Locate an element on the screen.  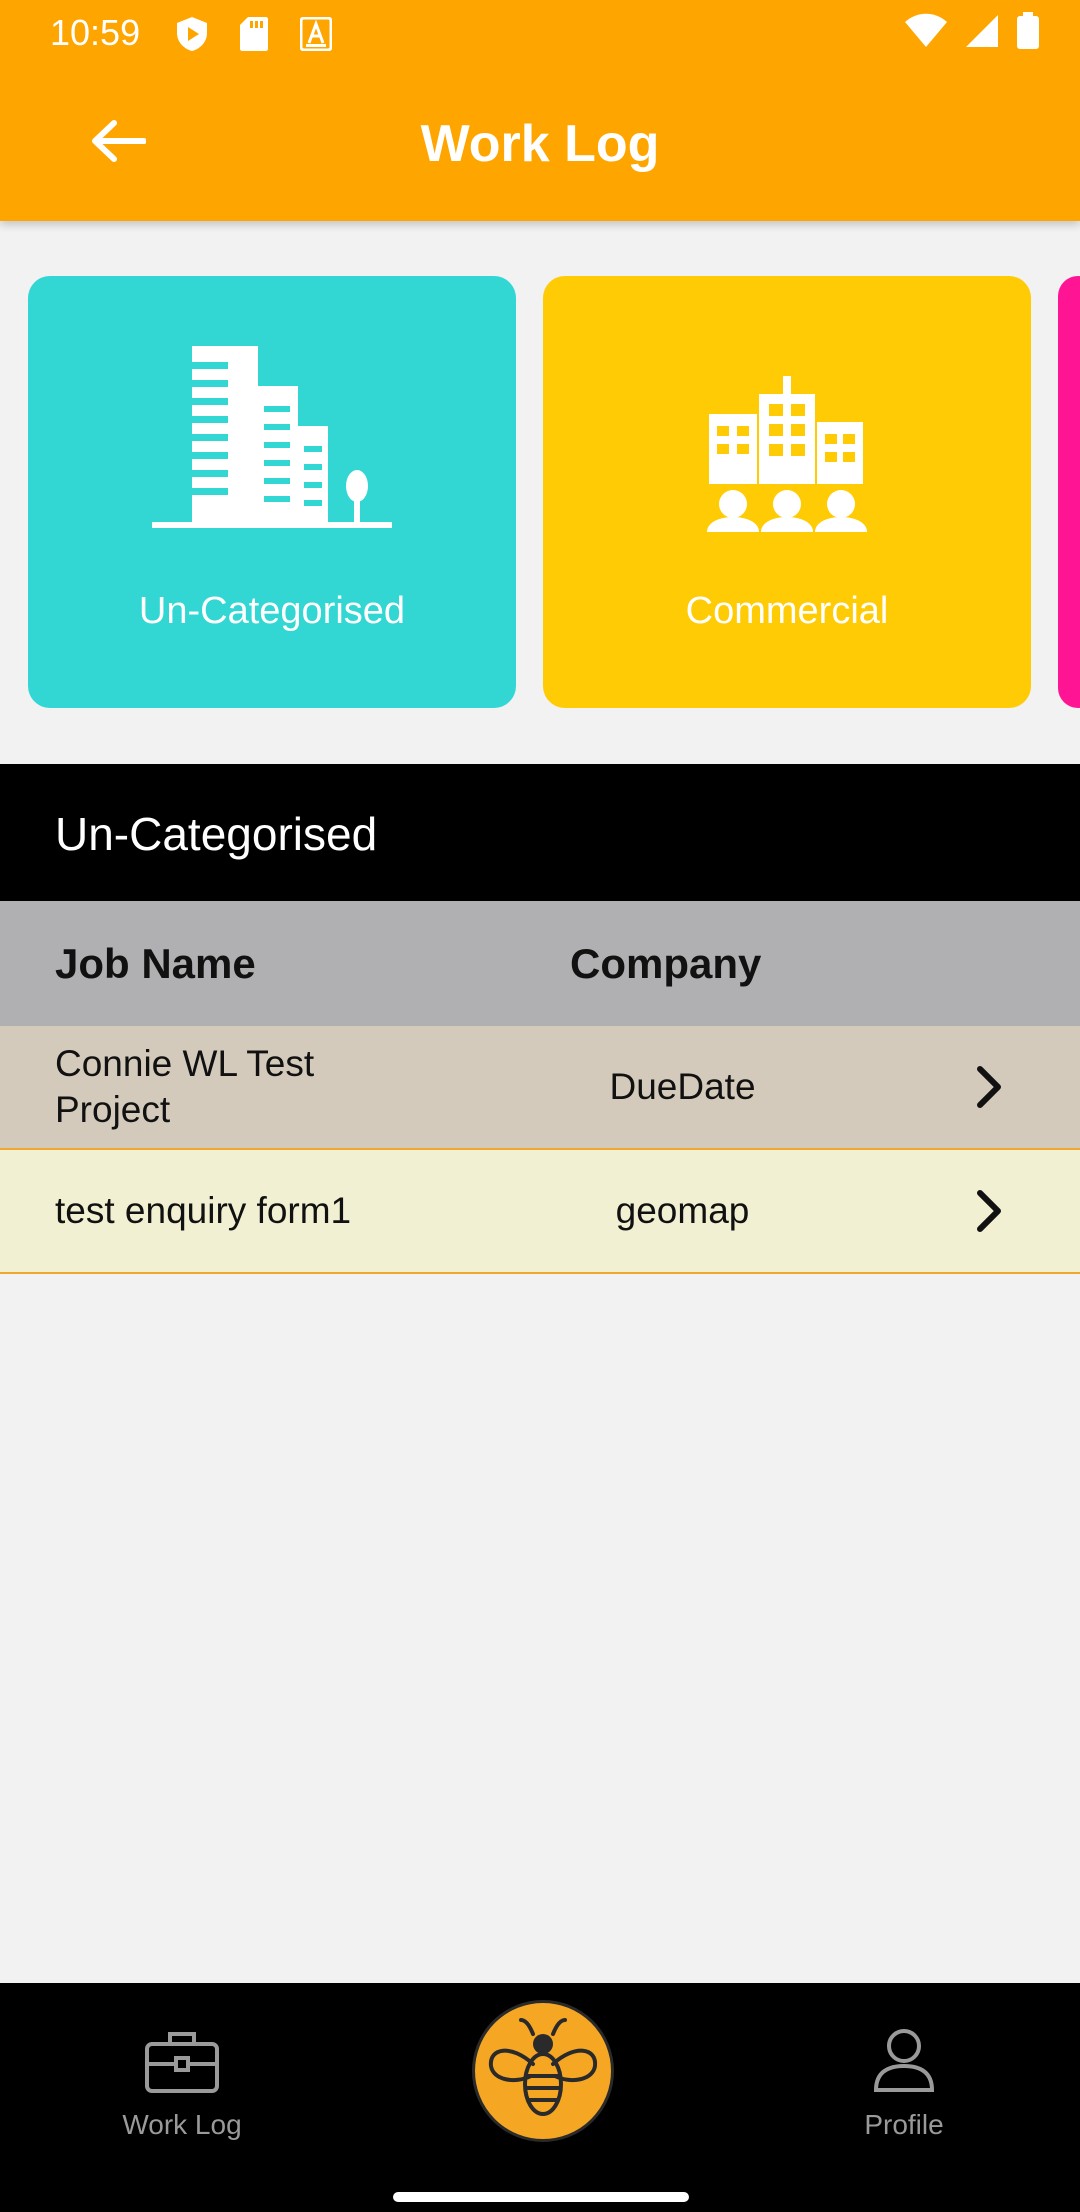
status-left-icons is located at coordinates (254, 34).